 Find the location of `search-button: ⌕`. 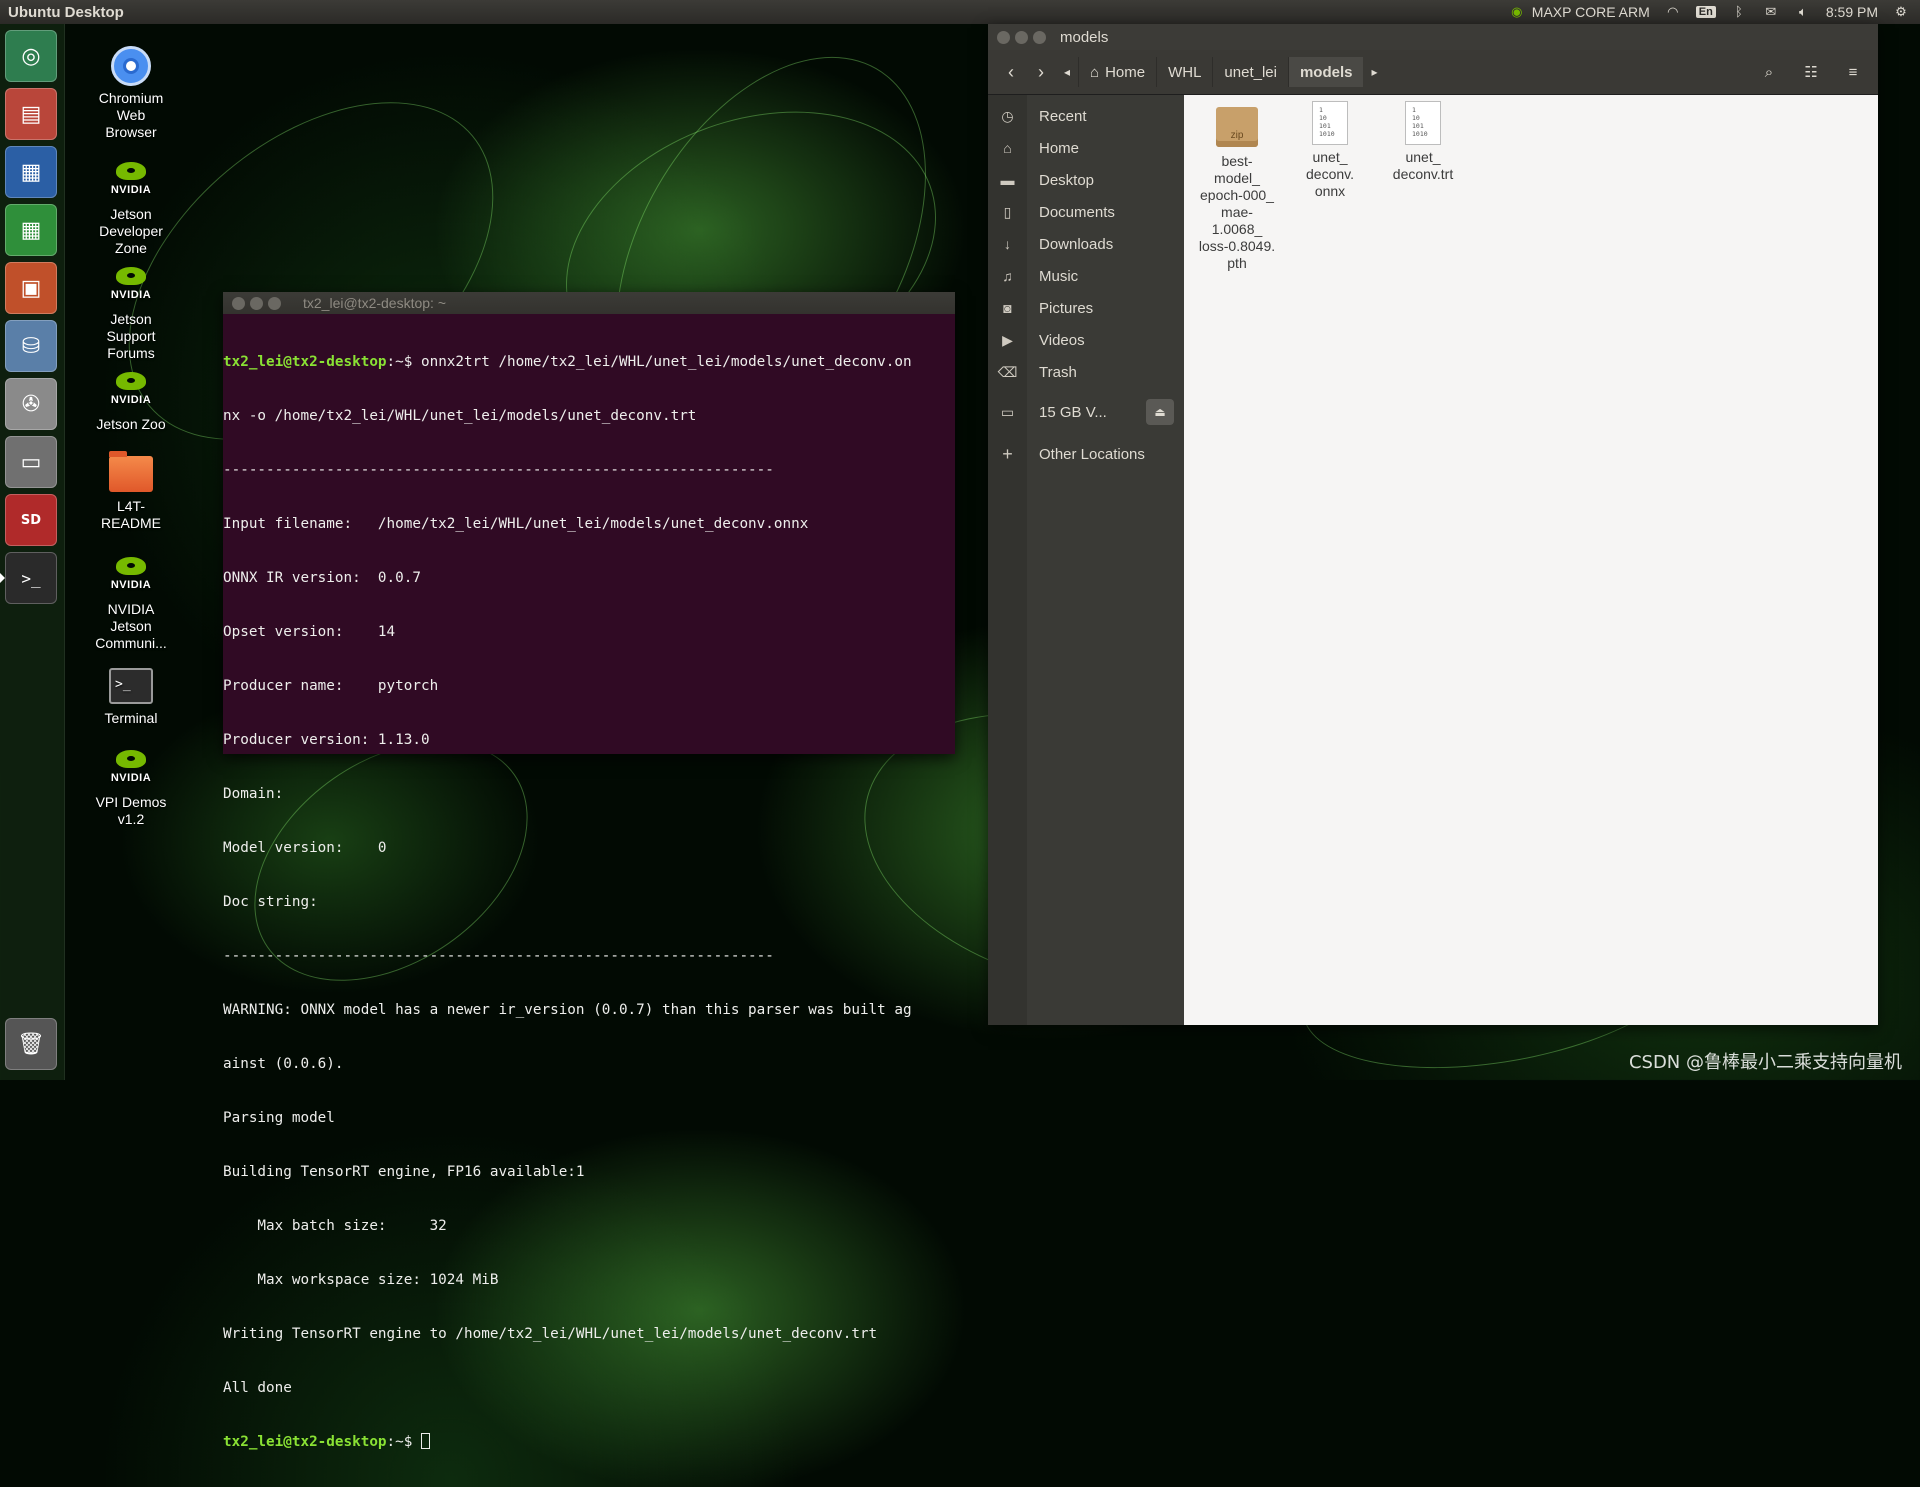

search-button: ⌕ is located at coordinates (1769, 72).